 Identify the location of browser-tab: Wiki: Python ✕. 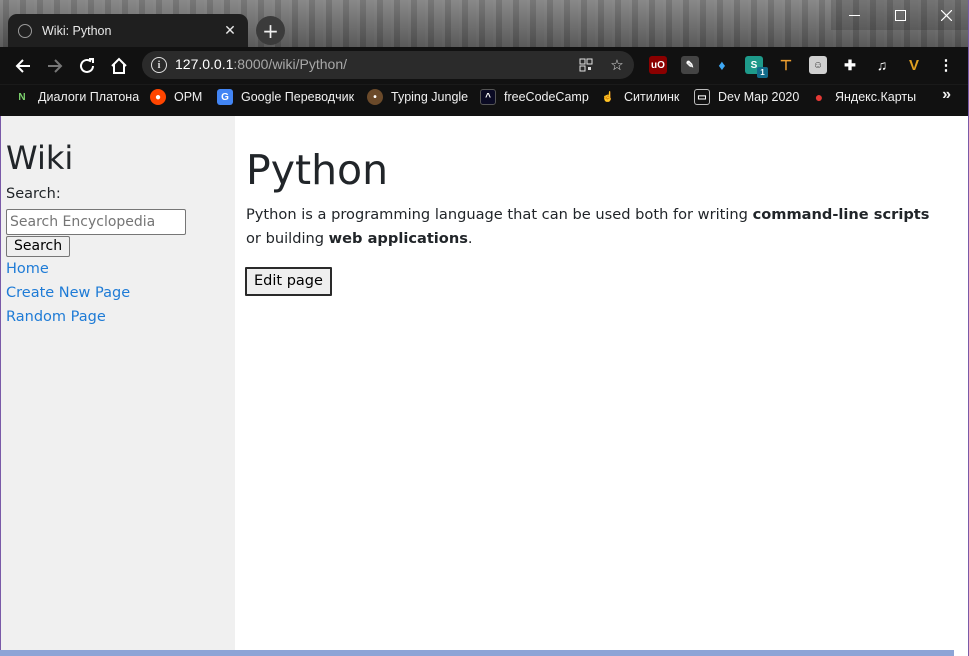
(128, 30).